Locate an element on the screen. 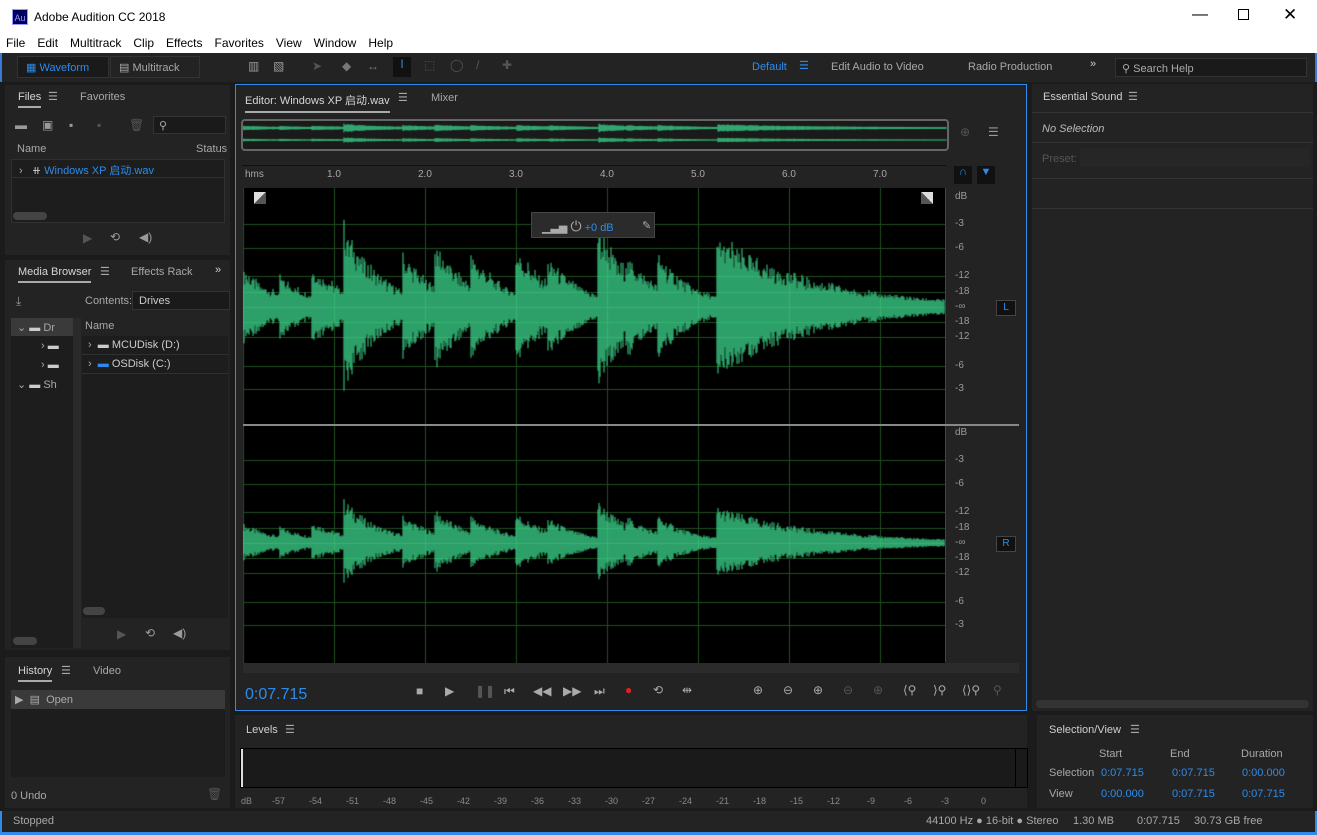  tab-history: History is located at coordinates (35, 673).